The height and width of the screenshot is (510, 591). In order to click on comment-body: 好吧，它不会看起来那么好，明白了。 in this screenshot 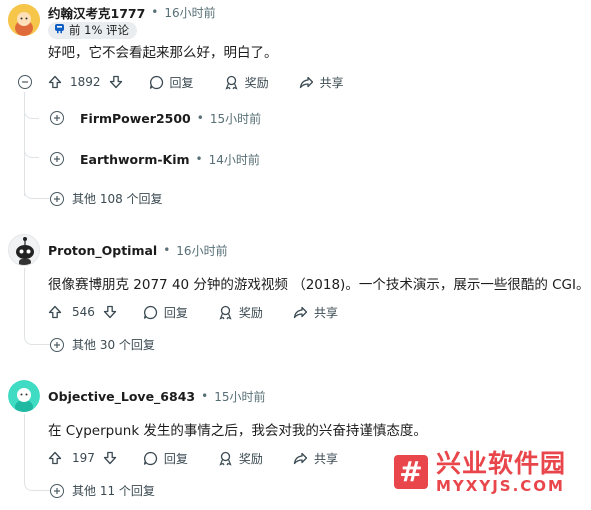, I will do `click(163, 53)`.